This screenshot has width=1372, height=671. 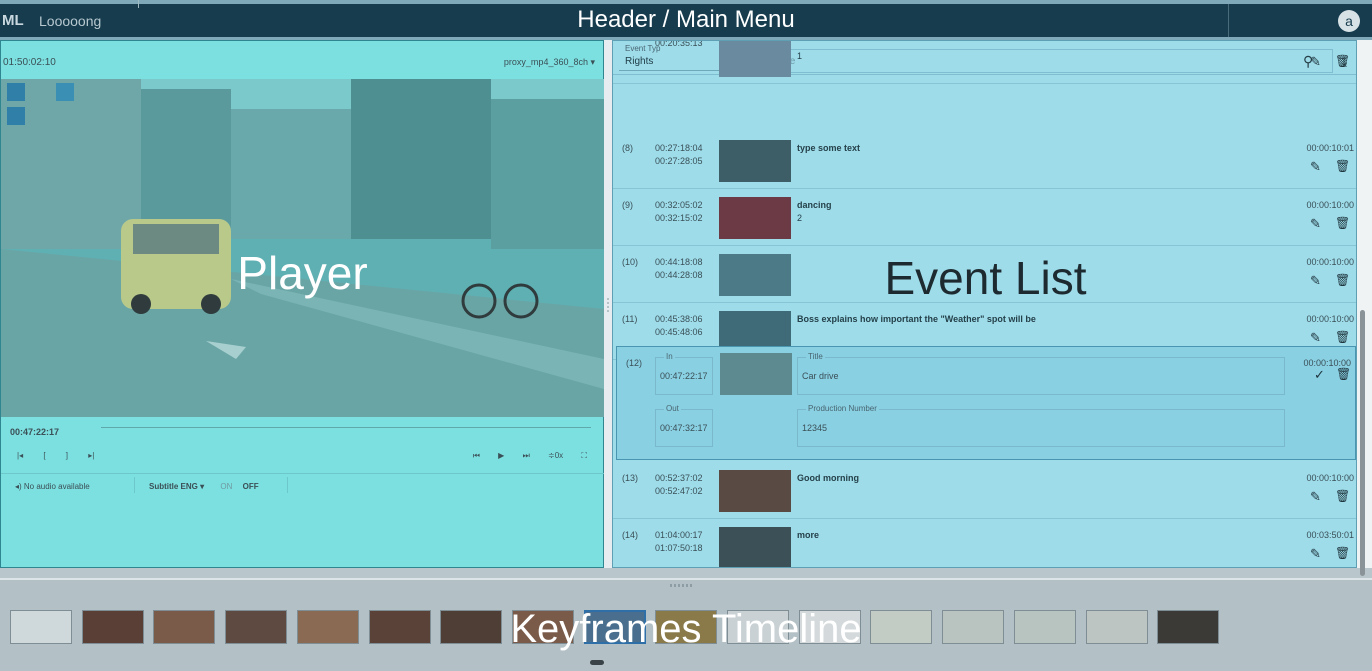 I want to click on header-region-label: Header / Main Menu, so click(x=686, y=19).